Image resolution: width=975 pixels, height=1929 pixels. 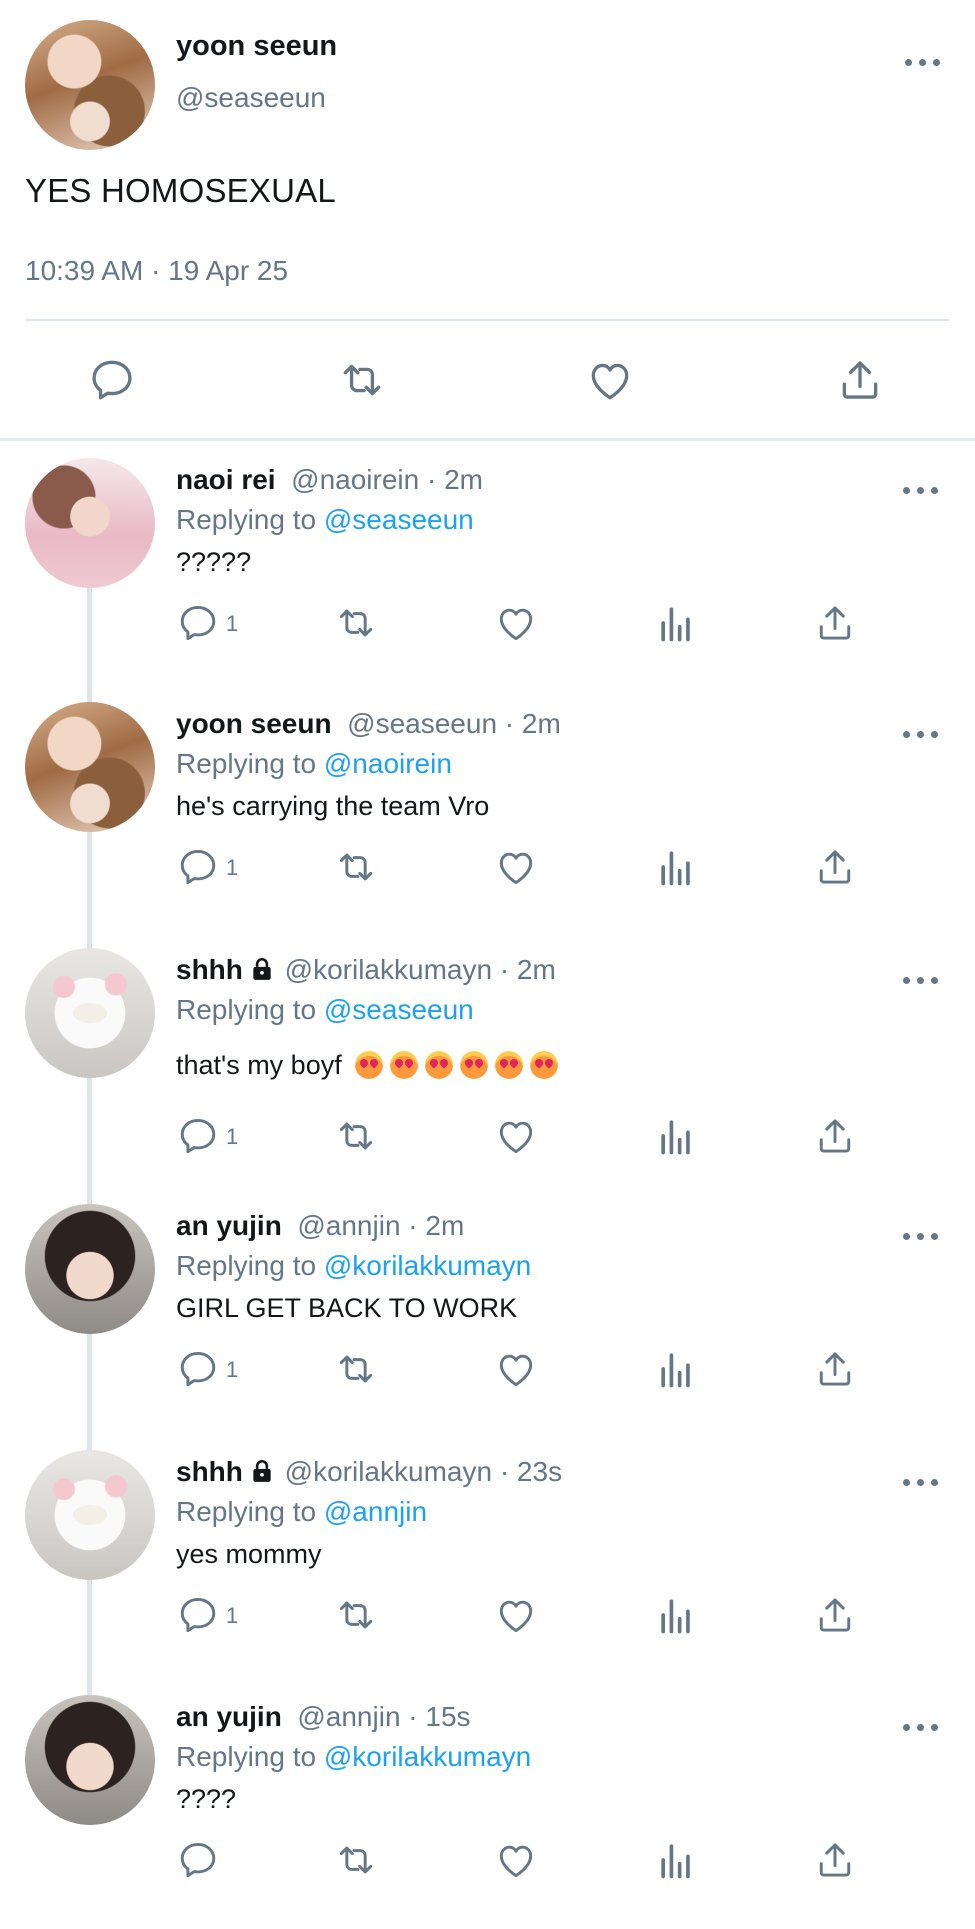 I want to click on reply-text: that's my boyf, so click(x=259, y=1065).